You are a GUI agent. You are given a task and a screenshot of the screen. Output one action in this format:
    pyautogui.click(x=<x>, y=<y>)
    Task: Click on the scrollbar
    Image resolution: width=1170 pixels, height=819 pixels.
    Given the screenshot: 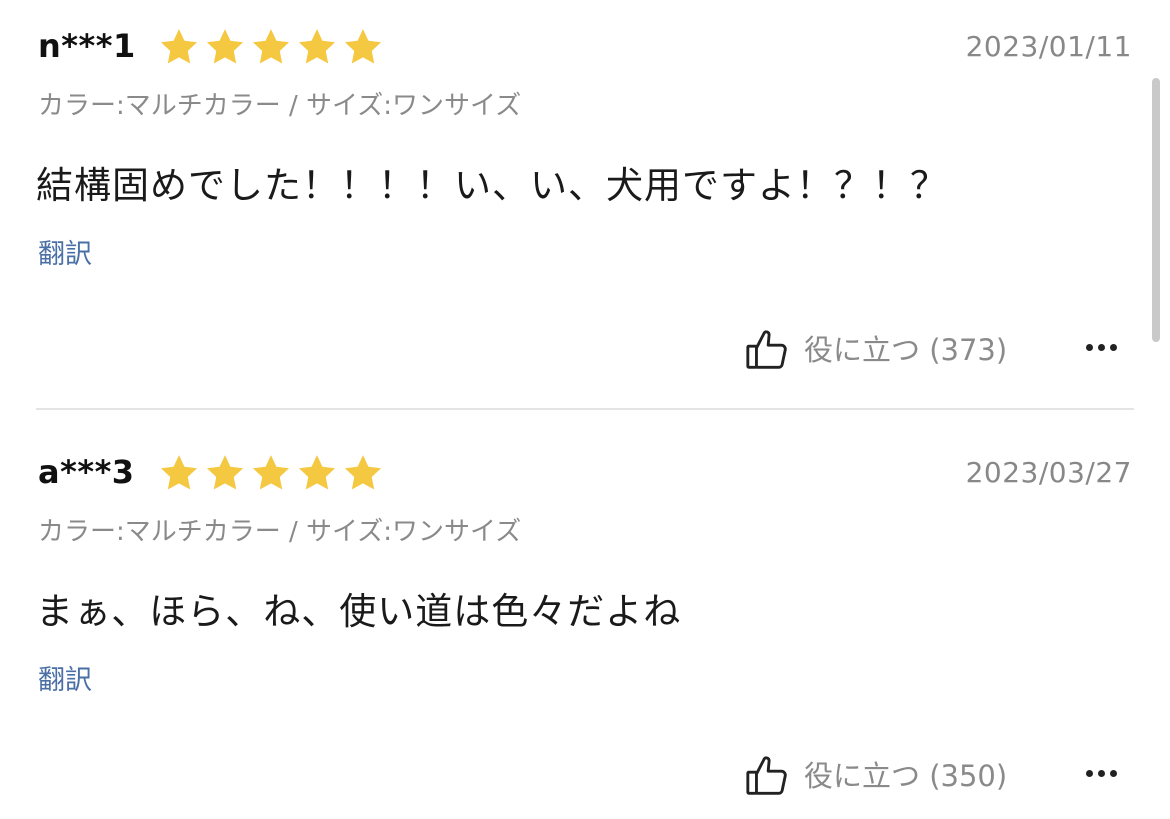 What is the action you would take?
    pyautogui.click(x=1156, y=210)
    